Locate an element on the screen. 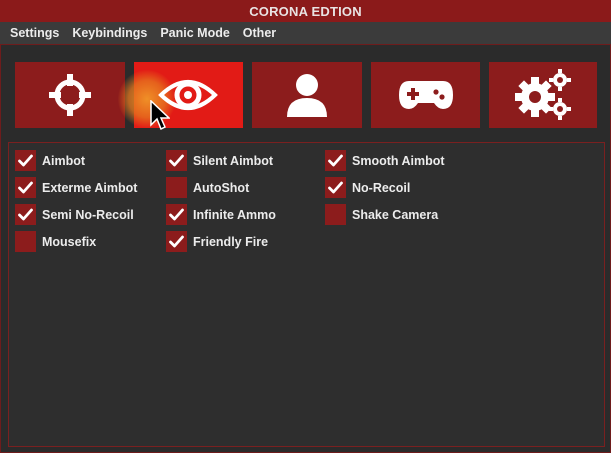 Image resolution: width=611 pixels, height=453 pixels. checkbox-semi-no-recoil is located at coordinates (25, 214).